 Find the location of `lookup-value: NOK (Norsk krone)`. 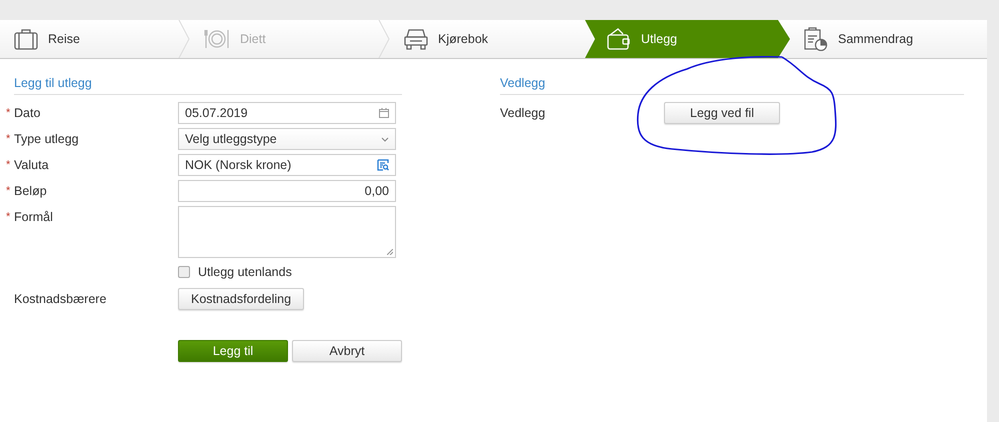

lookup-value: NOK (Norsk krone) is located at coordinates (238, 165).